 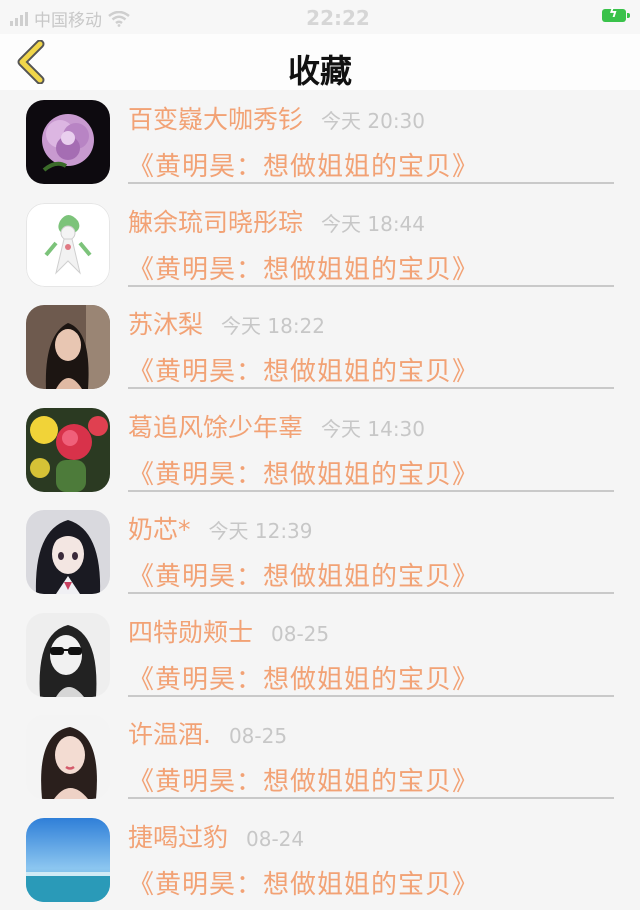 What do you see at coordinates (373, 428) in the screenshot?
I see `message-time: 今天 14:30` at bounding box center [373, 428].